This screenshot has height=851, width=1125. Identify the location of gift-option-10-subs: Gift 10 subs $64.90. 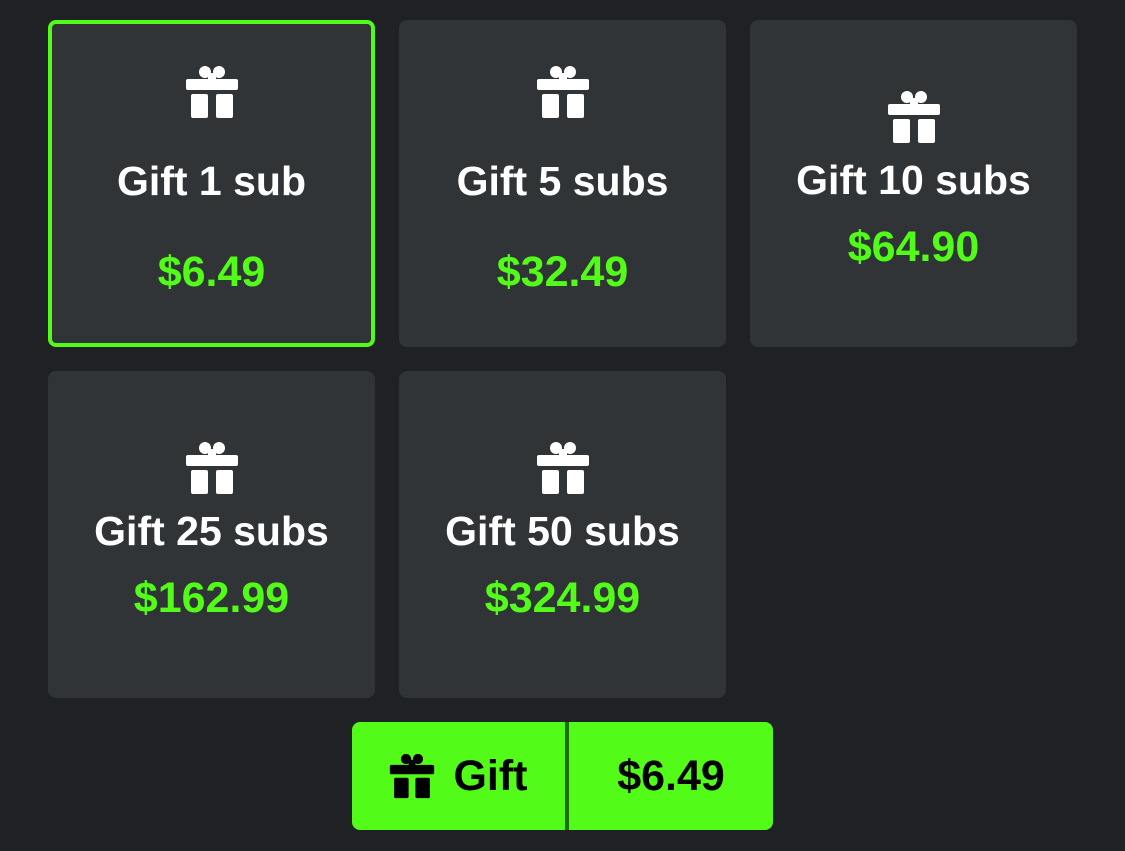
(913, 183).